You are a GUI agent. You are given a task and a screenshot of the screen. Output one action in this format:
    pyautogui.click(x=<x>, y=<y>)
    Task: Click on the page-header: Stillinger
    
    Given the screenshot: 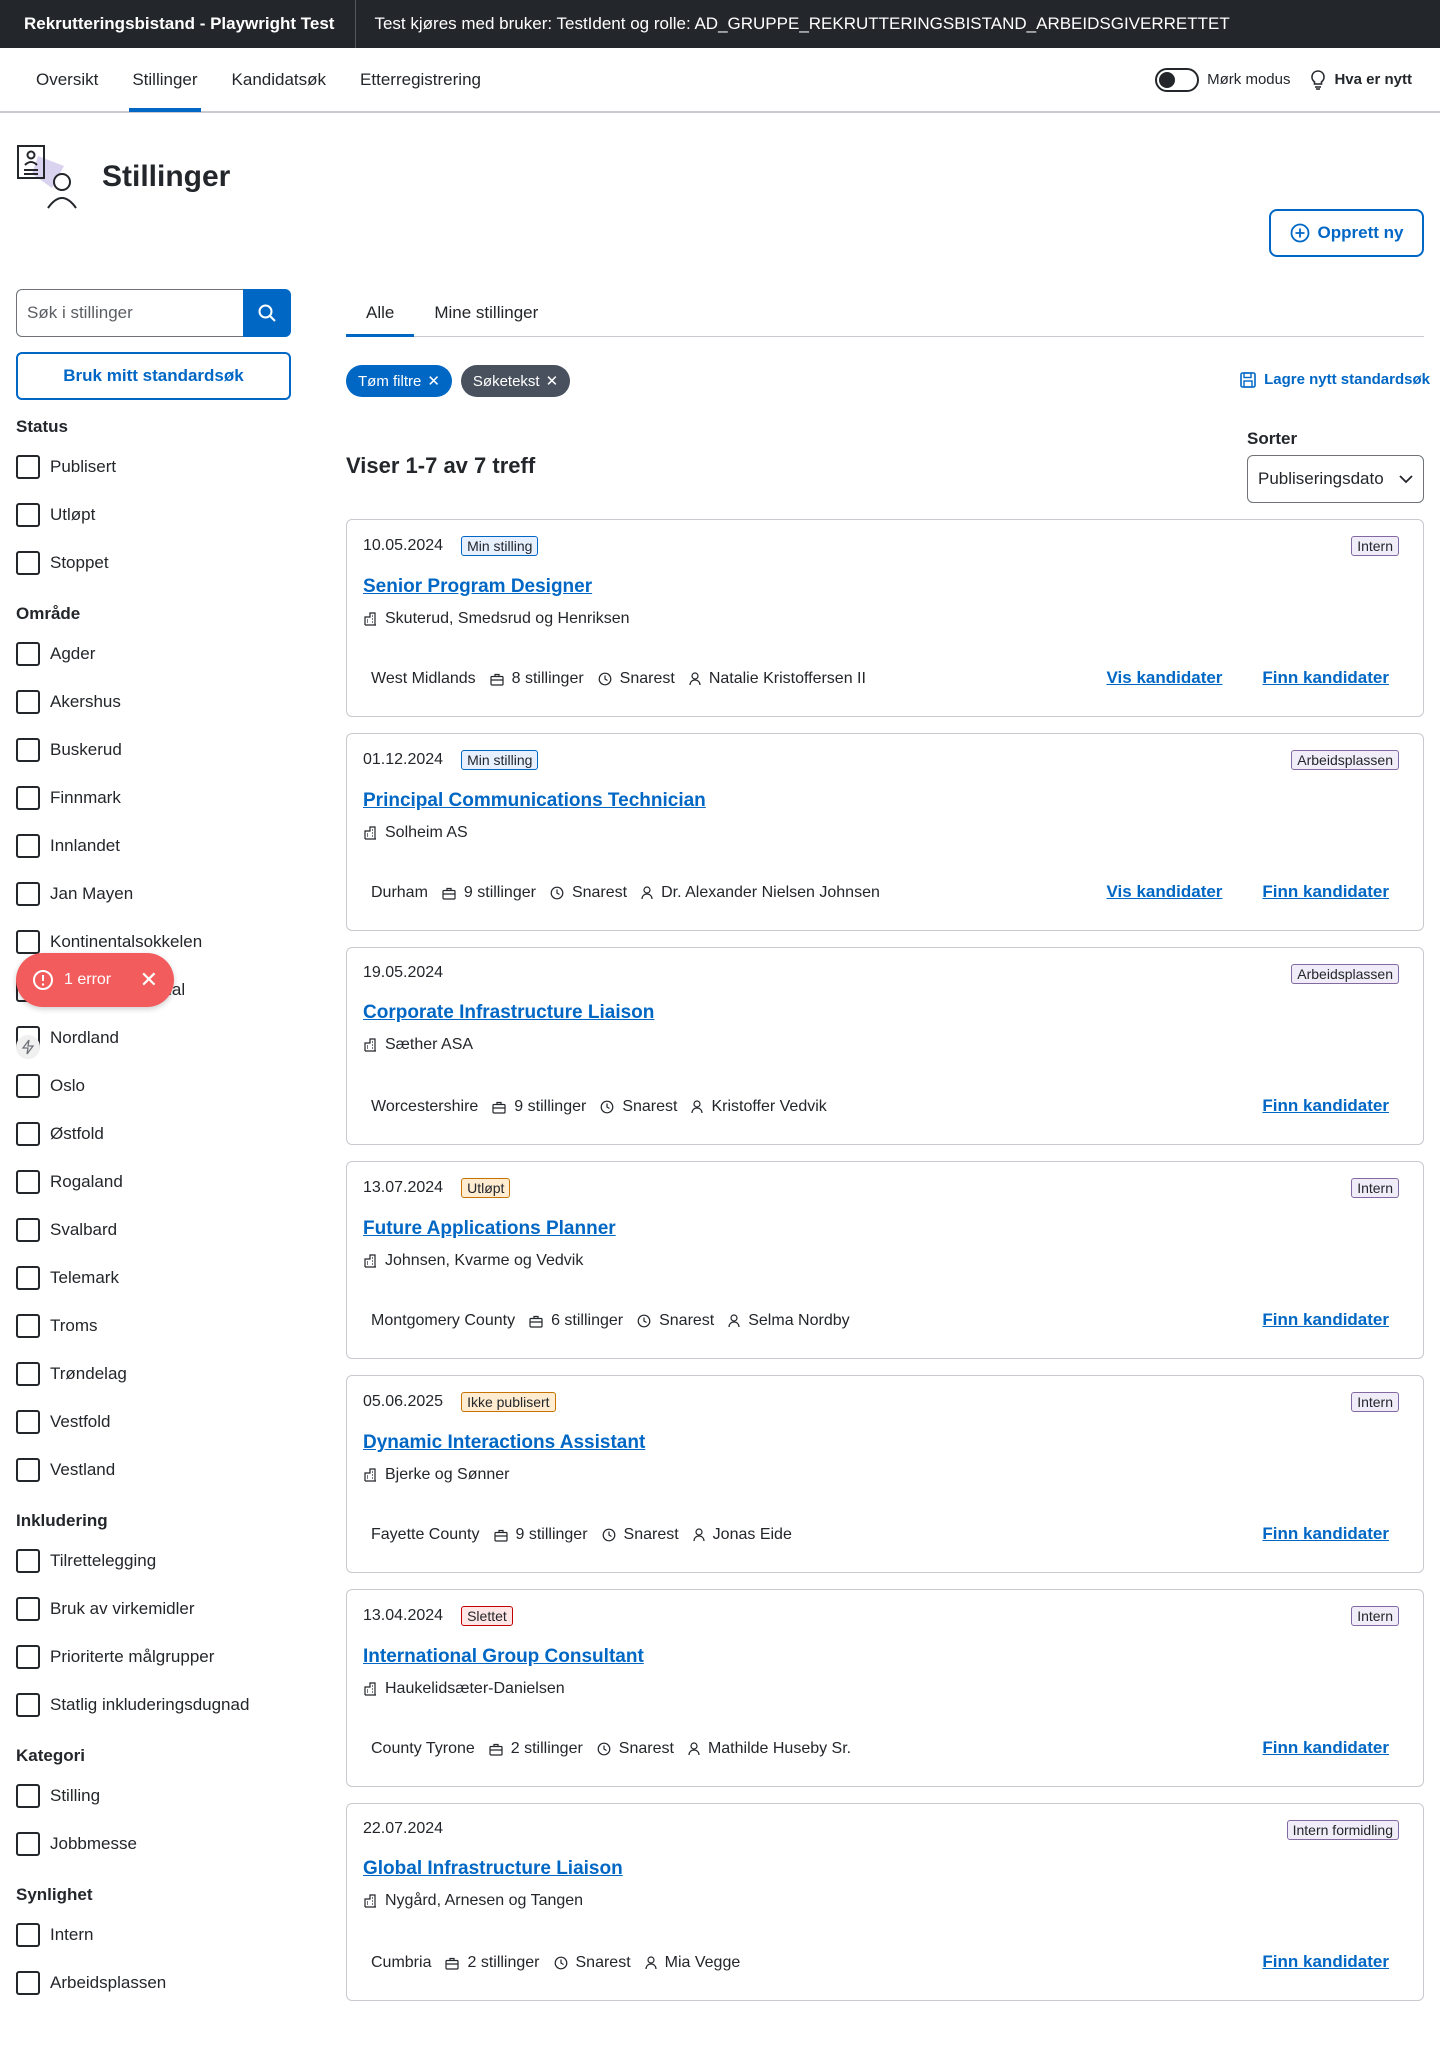 What is the action you would take?
    pyautogui.click(x=123, y=177)
    